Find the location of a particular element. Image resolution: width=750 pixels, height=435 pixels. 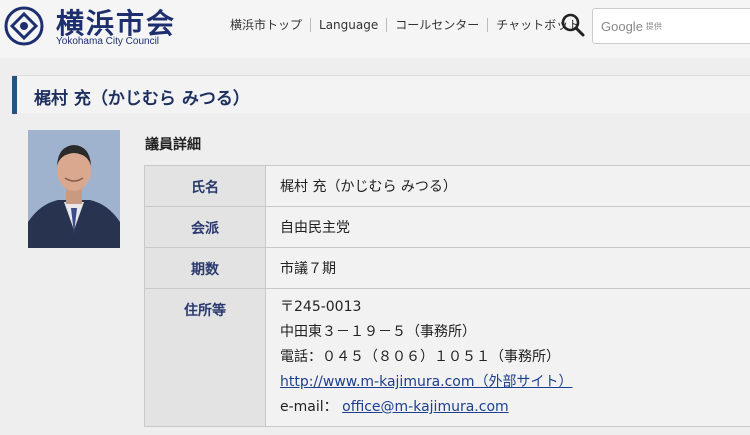

site-logo-subtitle: Yokohama City Council is located at coordinates (108, 41).